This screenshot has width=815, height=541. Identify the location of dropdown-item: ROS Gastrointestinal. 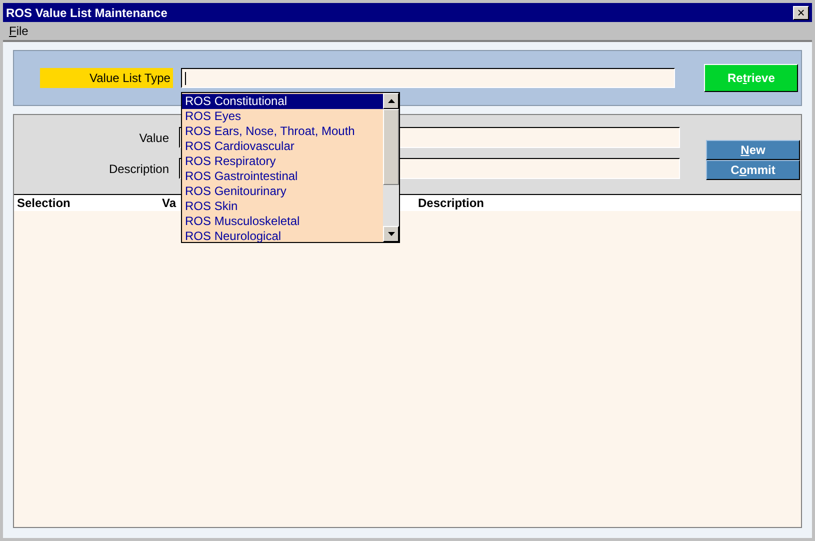
(282, 176).